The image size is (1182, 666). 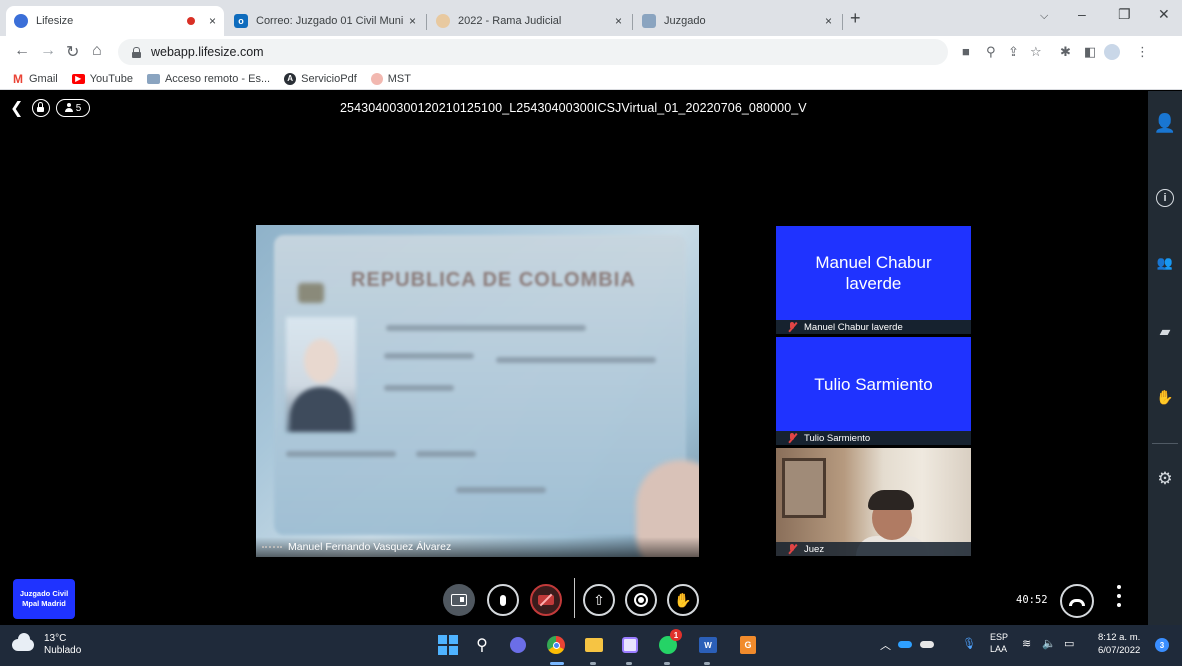 What do you see at coordinates (1165, 397) in the screenshot?
I see `reactions-icon: ✋` at bounding box center [1165, 397].